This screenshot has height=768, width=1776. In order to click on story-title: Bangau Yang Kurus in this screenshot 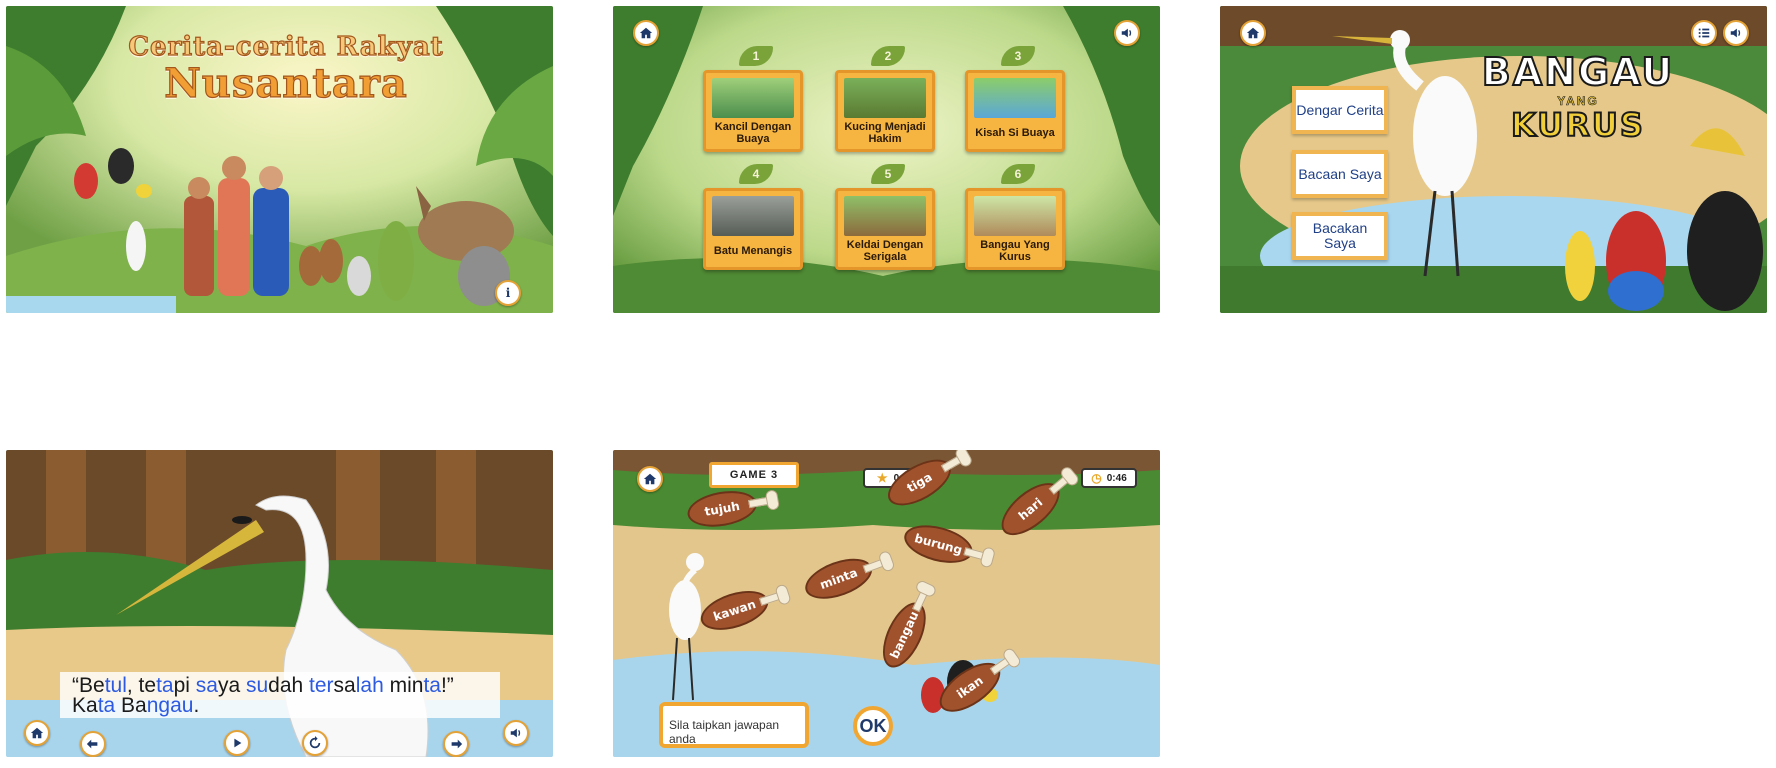, I will do `click(1015, 251)`.